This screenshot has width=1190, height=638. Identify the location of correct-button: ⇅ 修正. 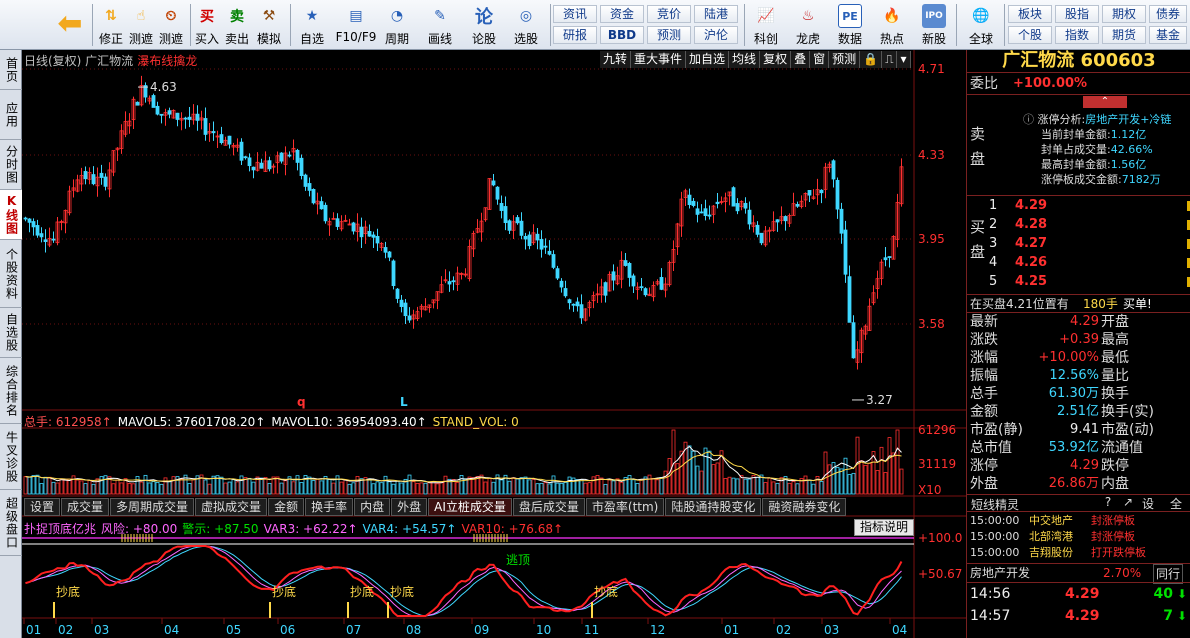
(111, 25).